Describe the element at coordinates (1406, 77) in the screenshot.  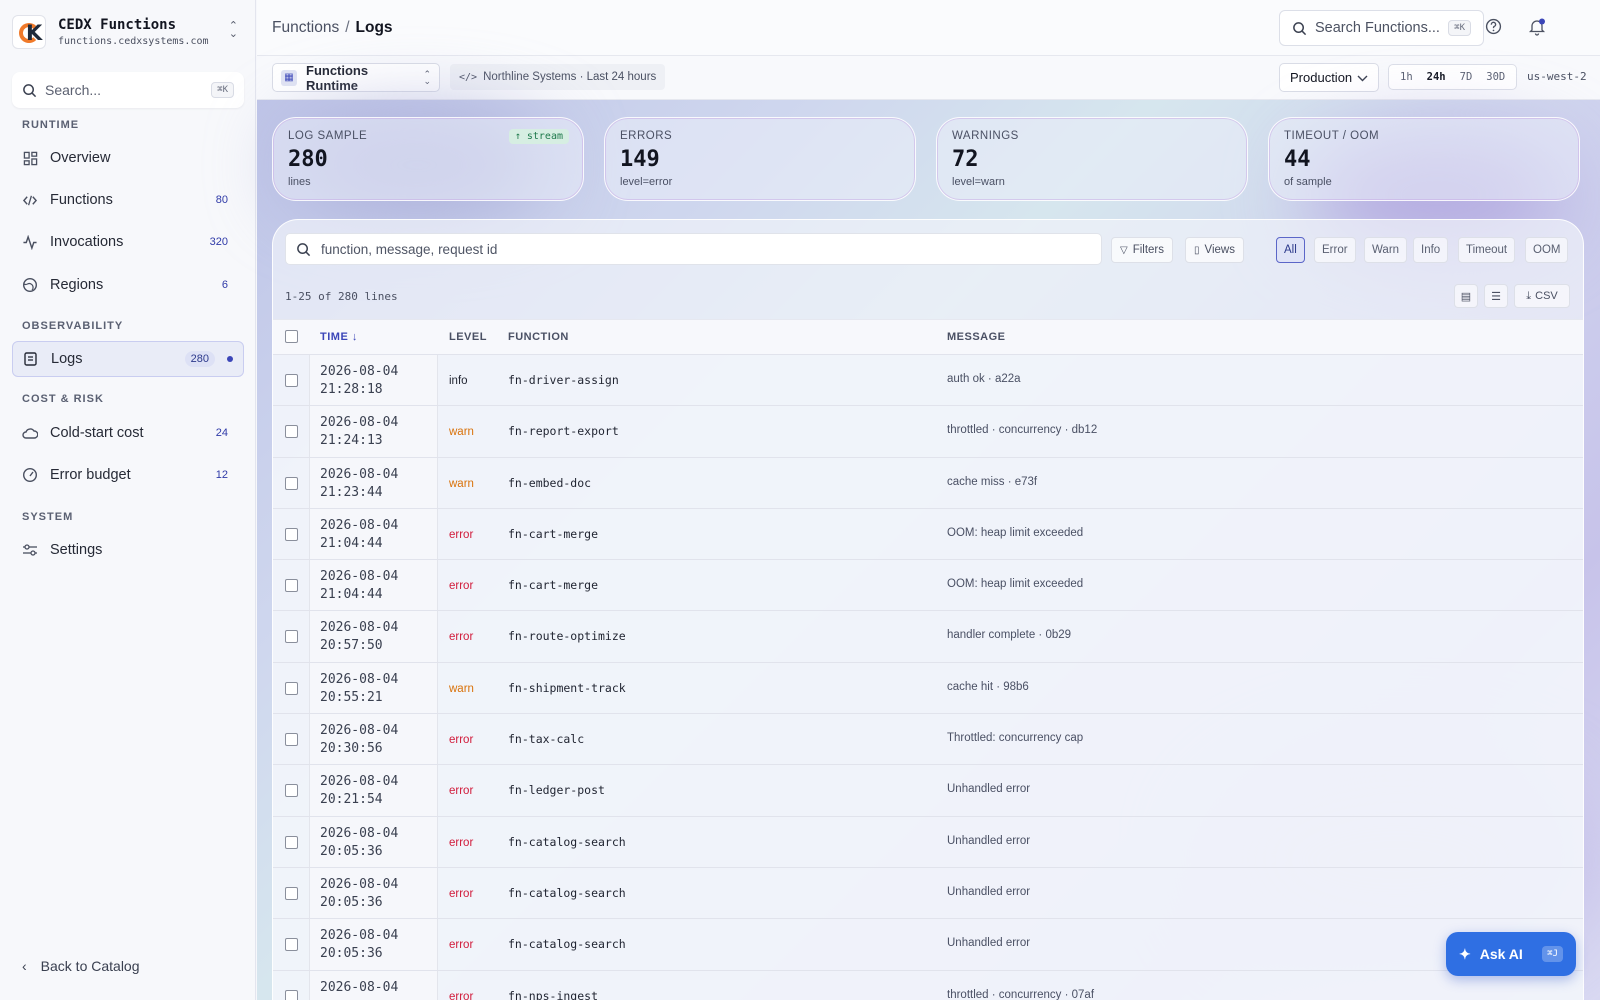
I see `range-1h: 1h` at that location.